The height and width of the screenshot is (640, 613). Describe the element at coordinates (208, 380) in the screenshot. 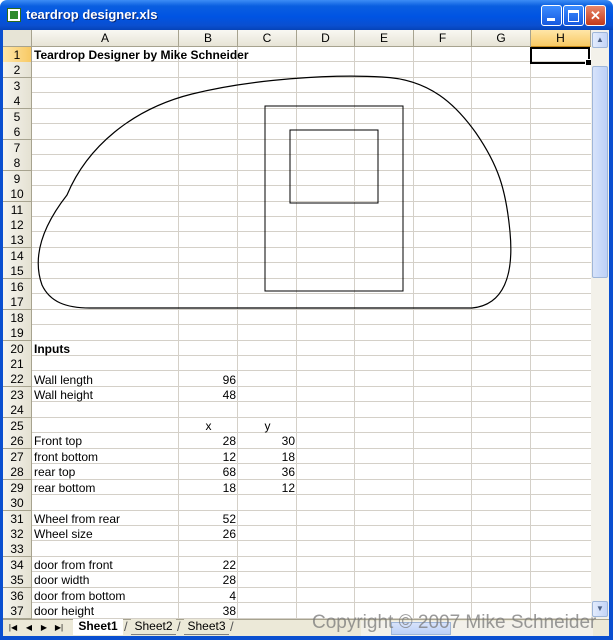

I see `cell-b22: 96` at that location.